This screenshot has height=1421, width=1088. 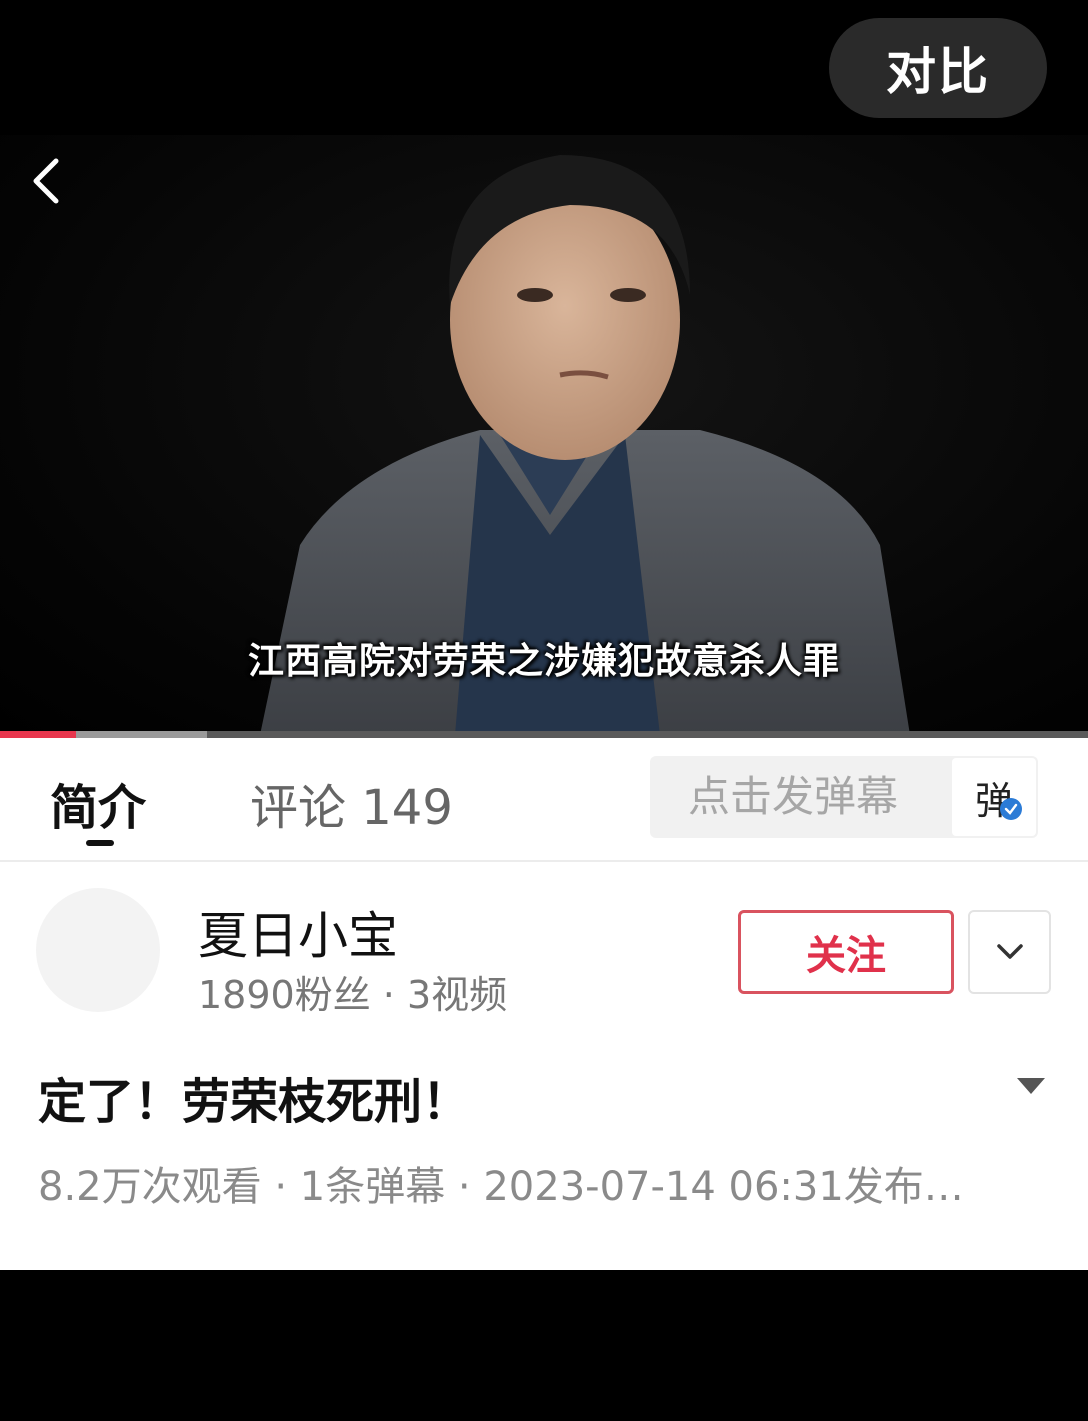 What do you see at coordinates (544, 800) in the screenshot?
I see `tab-bar: 简介 评论 149 点击发弹幕 弹` at bounding box center [544, 800].